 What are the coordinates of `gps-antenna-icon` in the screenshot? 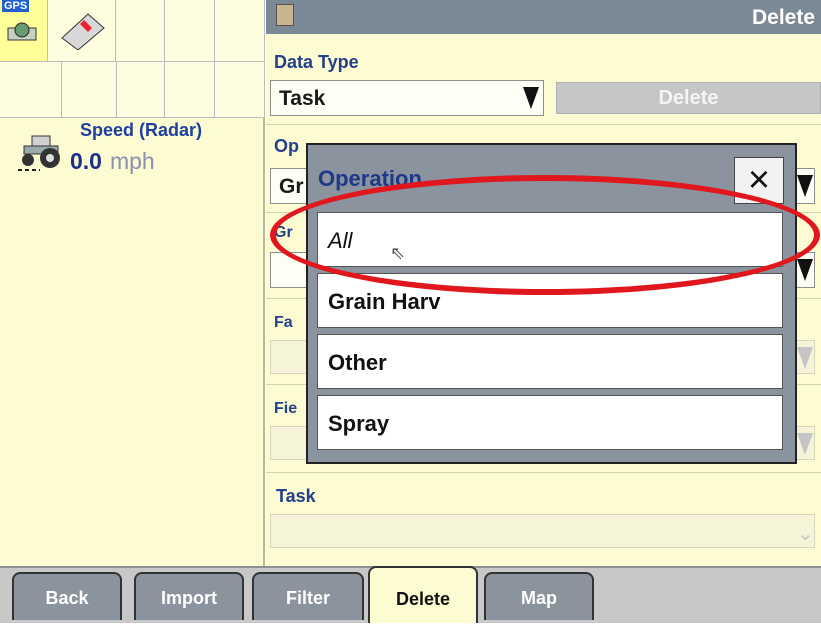 It's located at (22, 31).